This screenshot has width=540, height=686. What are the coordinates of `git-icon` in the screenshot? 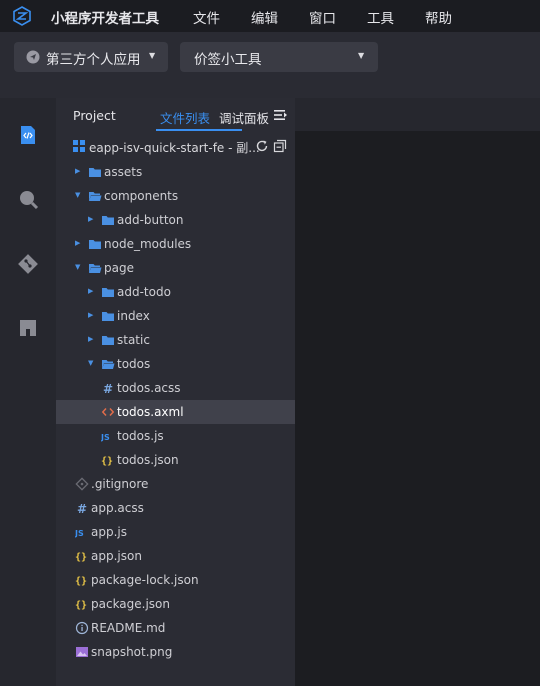 It's located at (28, 264).